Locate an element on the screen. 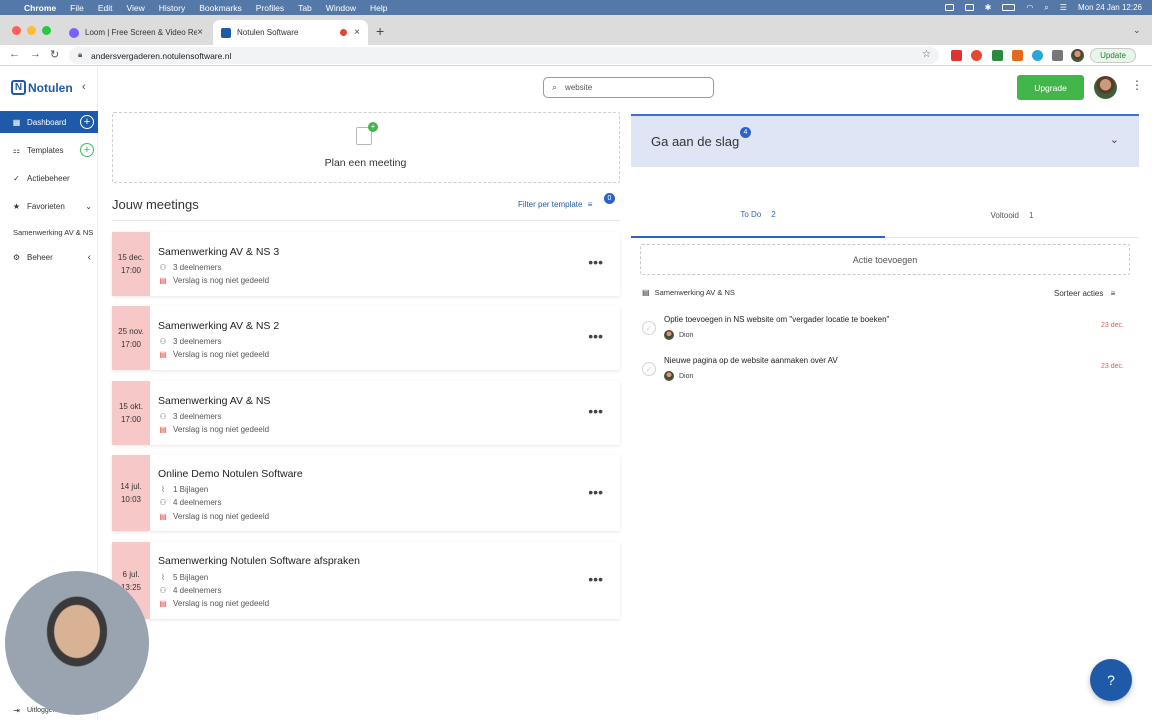  menu-edit: Edit is located at coordinates (105, 8).